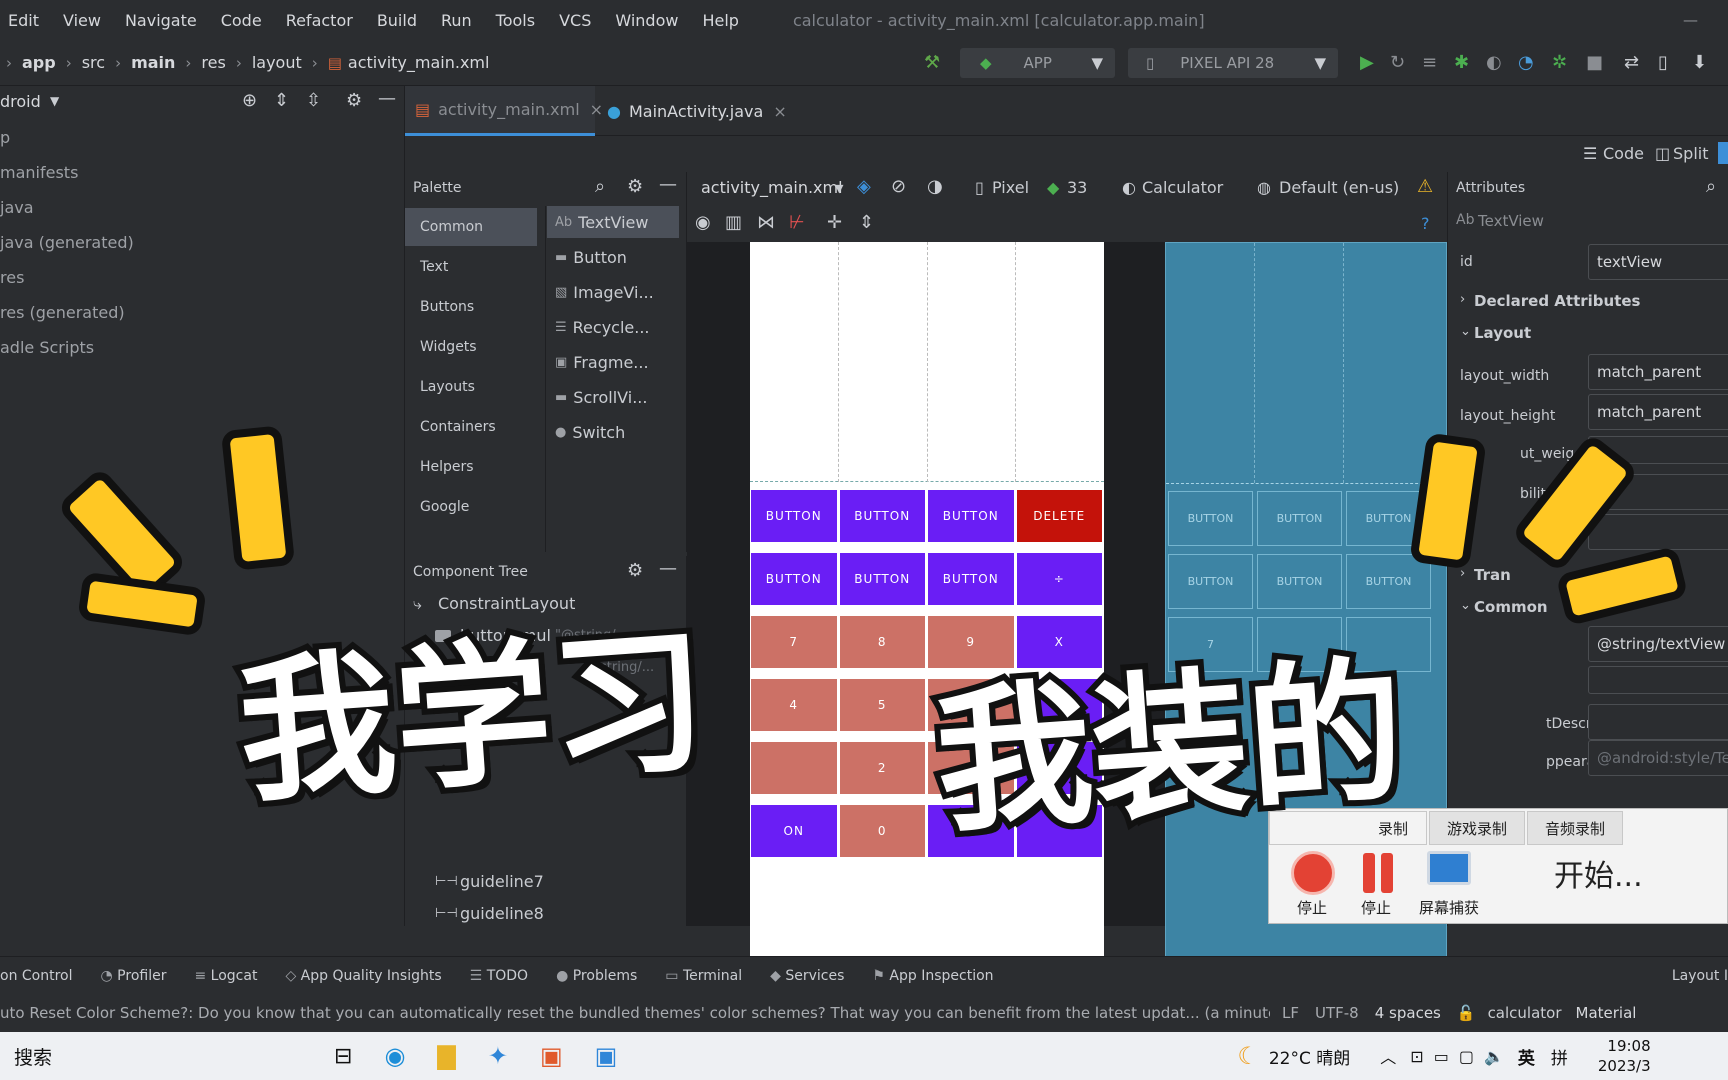  What do you see at coordinates (419, 62) in the screenshot?
I see `breadcrumb-file: activity_main.xml` at bounding box center [419, 62].